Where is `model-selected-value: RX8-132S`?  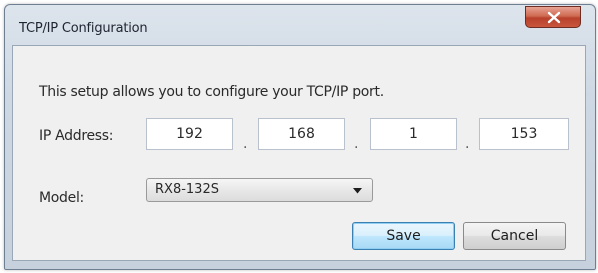
model-selected-value: RX8-132S is located at coordinates (187, 189).